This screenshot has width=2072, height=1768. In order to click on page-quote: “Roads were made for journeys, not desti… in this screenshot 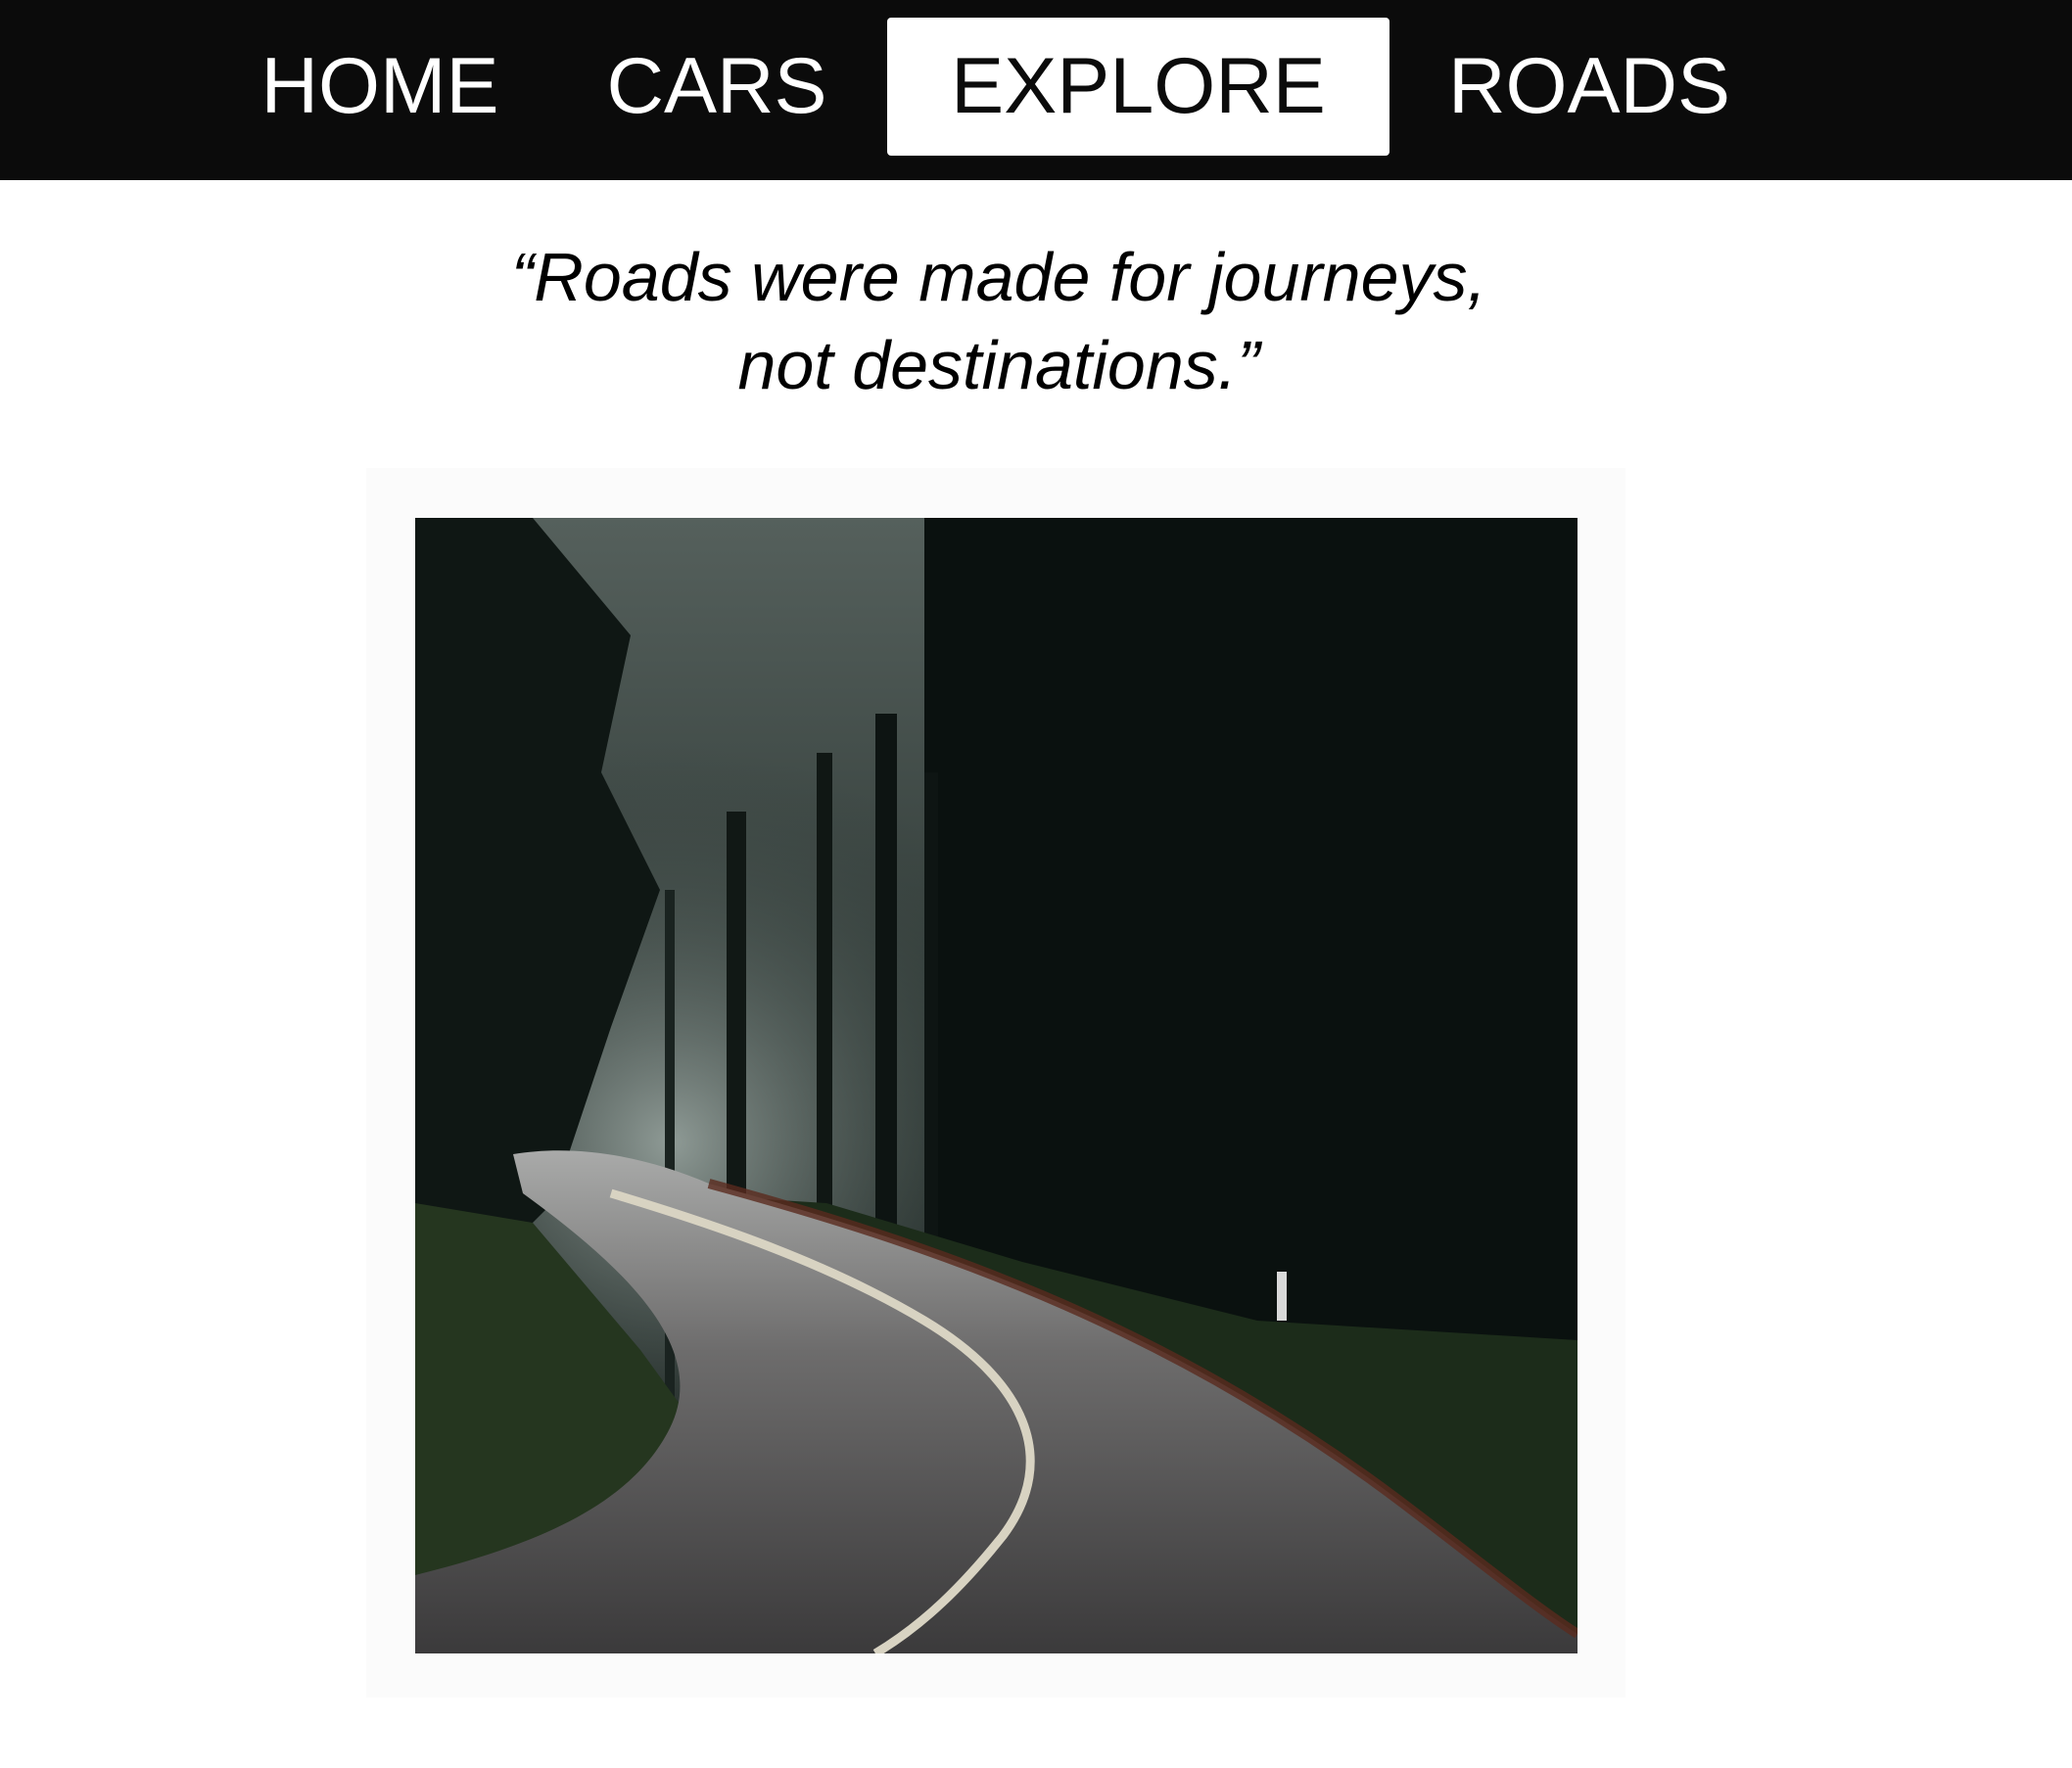, I will do `click(999, 321)`.